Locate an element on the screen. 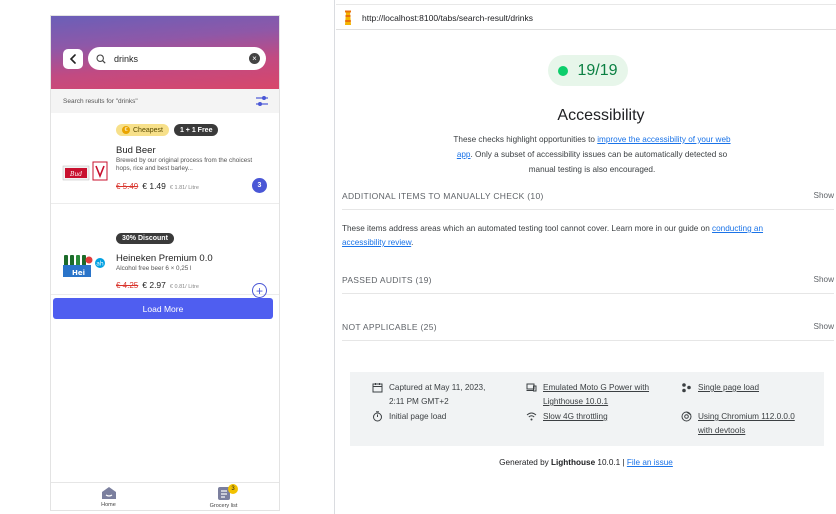 Image resolution: width=836 pixels, height=514 pixels. tab-home: Home is located at coordinates (108, 496).